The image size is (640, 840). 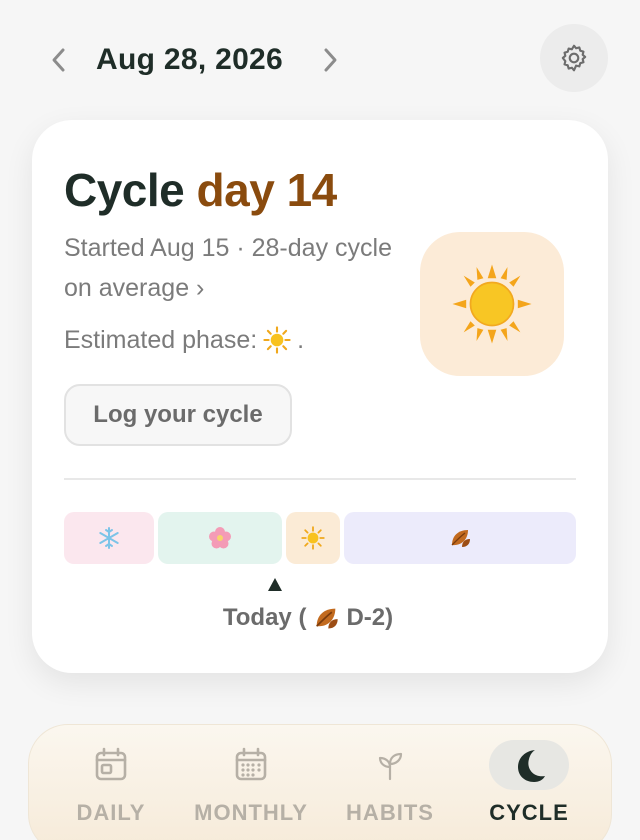 I want to click on next-date-button, so click(x=330, y=60).